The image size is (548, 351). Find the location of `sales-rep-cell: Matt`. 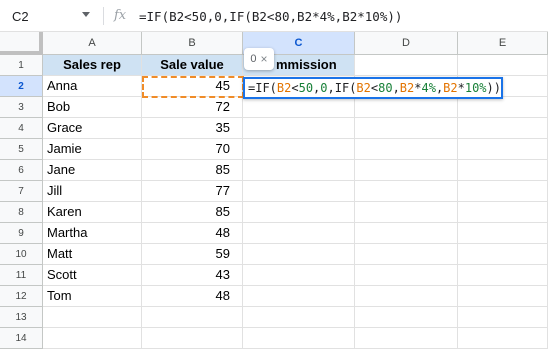

sales-rep-cell: Matt is located at coordinates (92, 254).